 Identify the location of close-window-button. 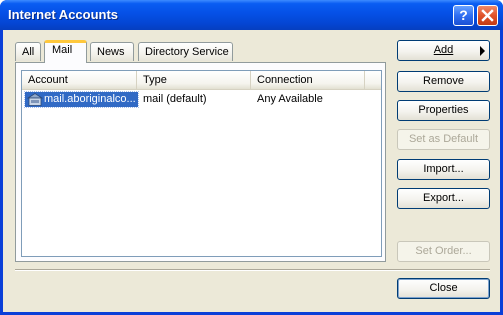
(487, 15).